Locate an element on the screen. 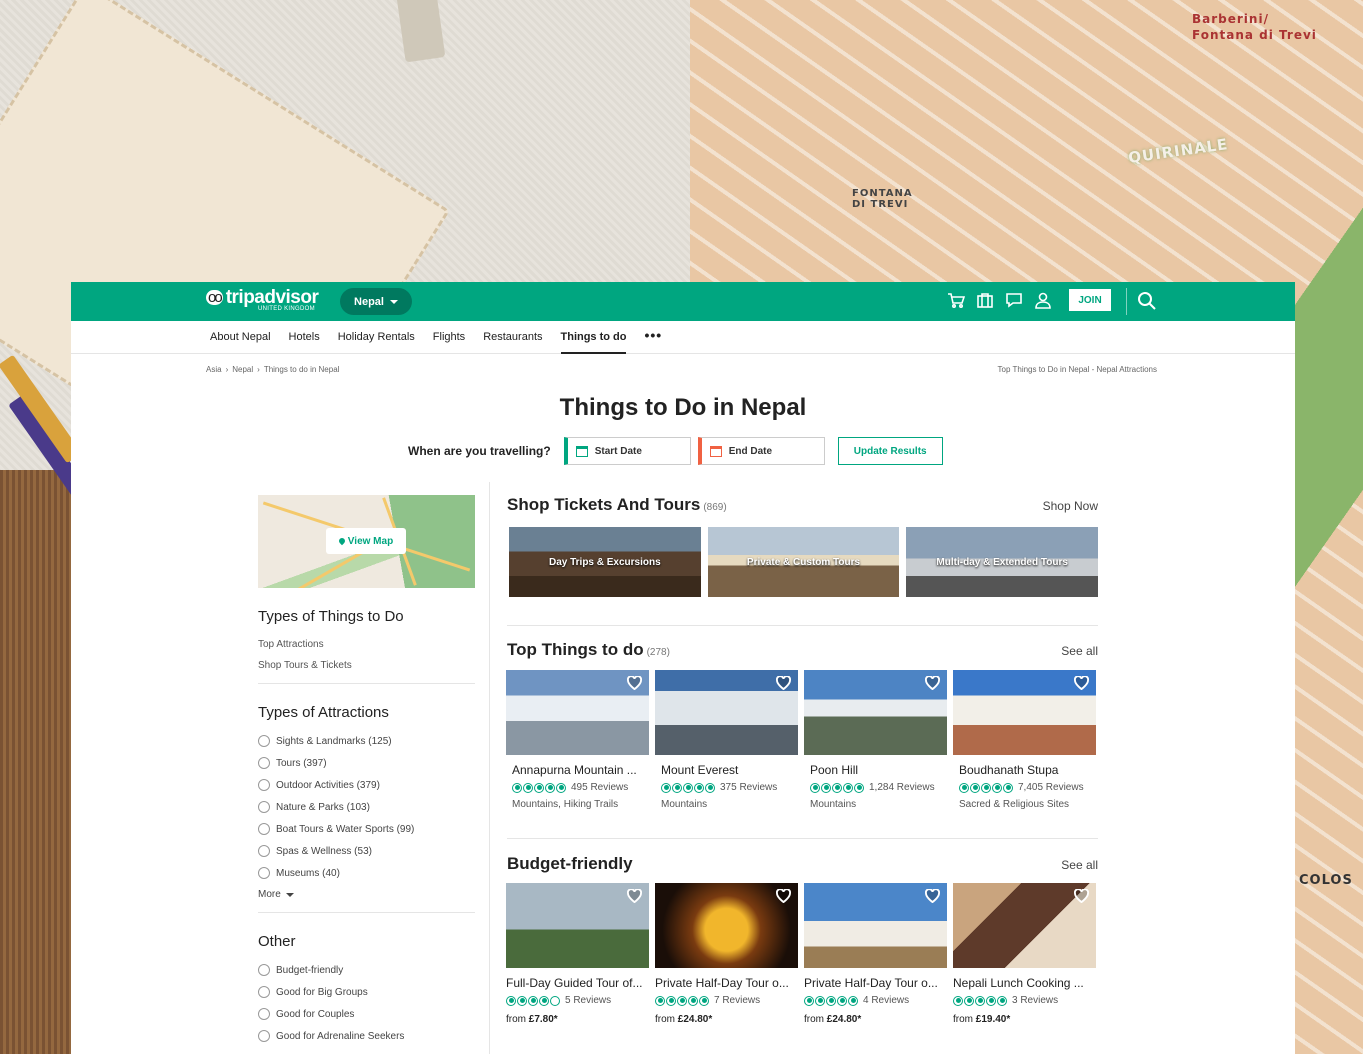  nav-restaurants: Restaurants is located at coordinates (512, 337).